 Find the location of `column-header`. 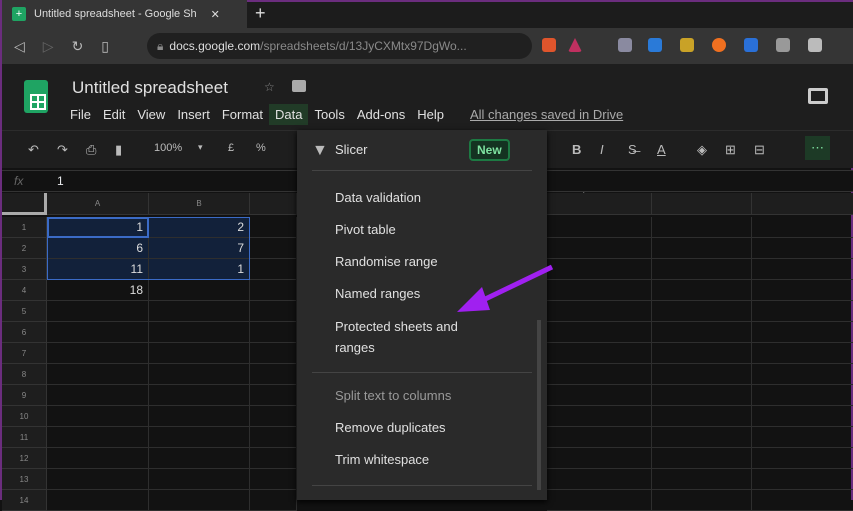

column-header is located at coordinates (599, 204).